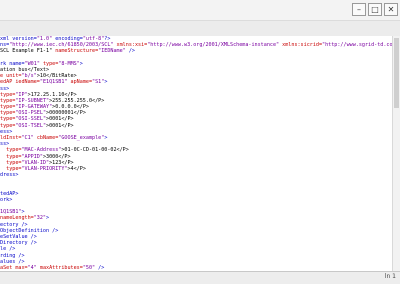 This screenshot has width=400, height=284. Describe the element at coordinates (5, 45) in the screenshot. I see `code-token: ns=` at that location.